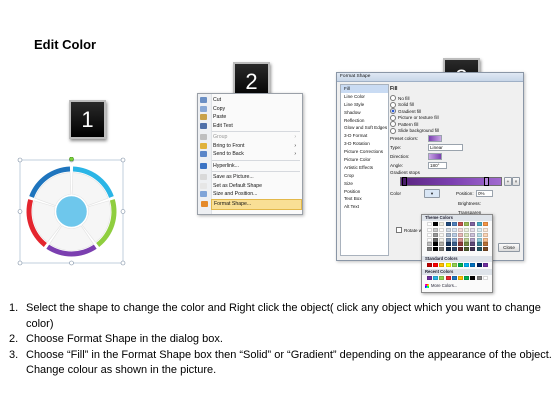 The height and width of the screenshot is (420, 560). What do you see at coordinates (399, 230) in the screenshot?
I see `checkbox` at bounding box center [399, 230].